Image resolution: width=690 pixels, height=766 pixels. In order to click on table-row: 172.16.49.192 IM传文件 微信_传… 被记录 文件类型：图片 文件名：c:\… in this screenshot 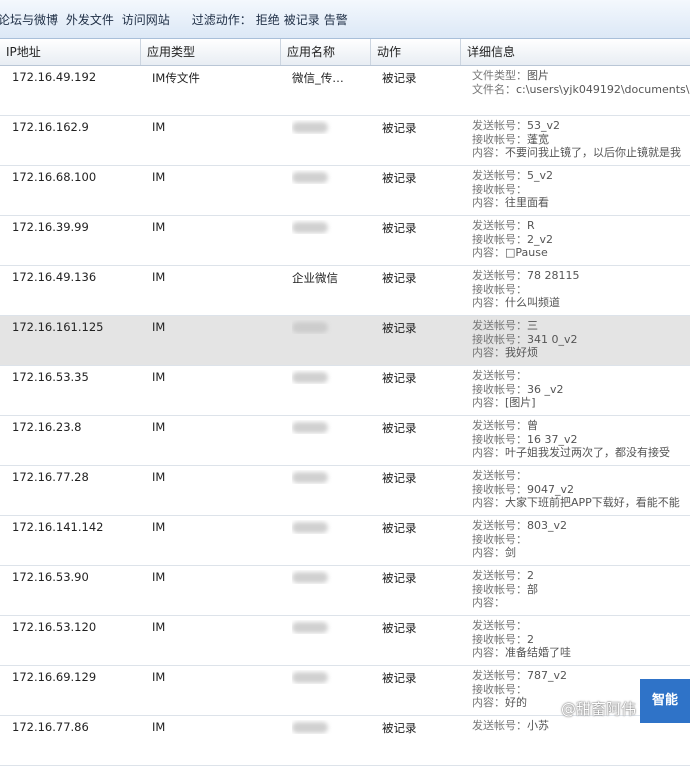, I will do `click(345, 91)`.